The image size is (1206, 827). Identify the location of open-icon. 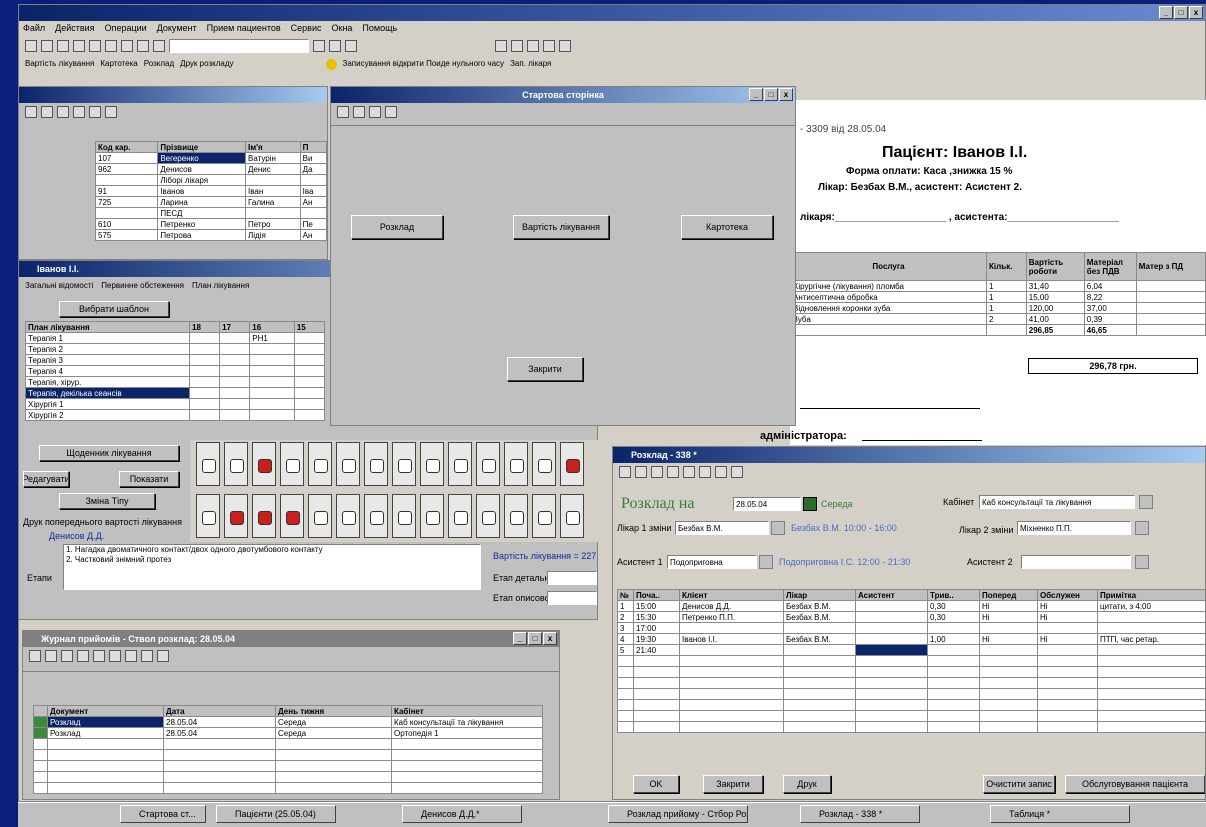
(47, 46).